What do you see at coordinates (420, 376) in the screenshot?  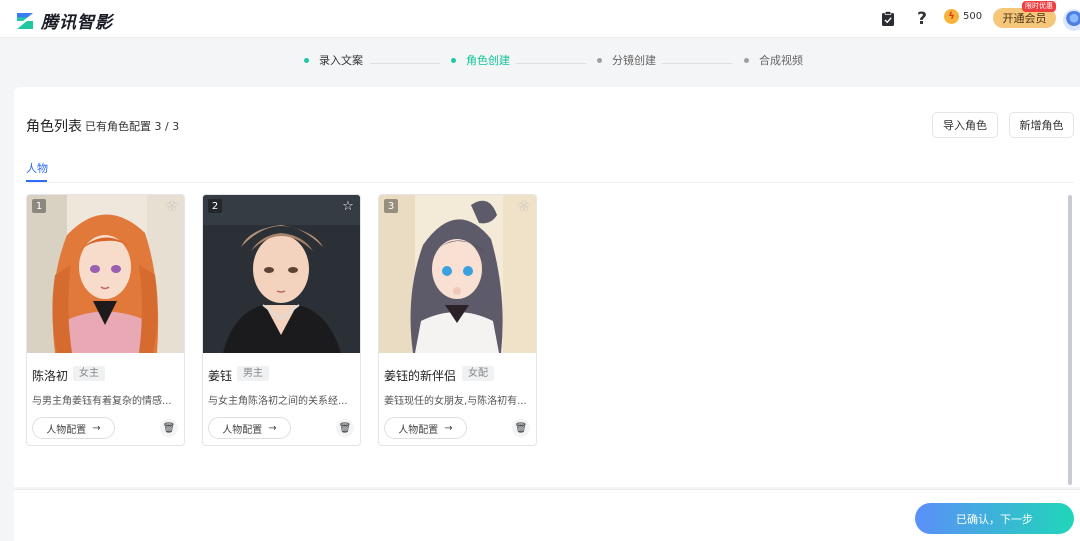 I see `character-name: 姜钰的新伴侣` at bounding box center [420, 376].